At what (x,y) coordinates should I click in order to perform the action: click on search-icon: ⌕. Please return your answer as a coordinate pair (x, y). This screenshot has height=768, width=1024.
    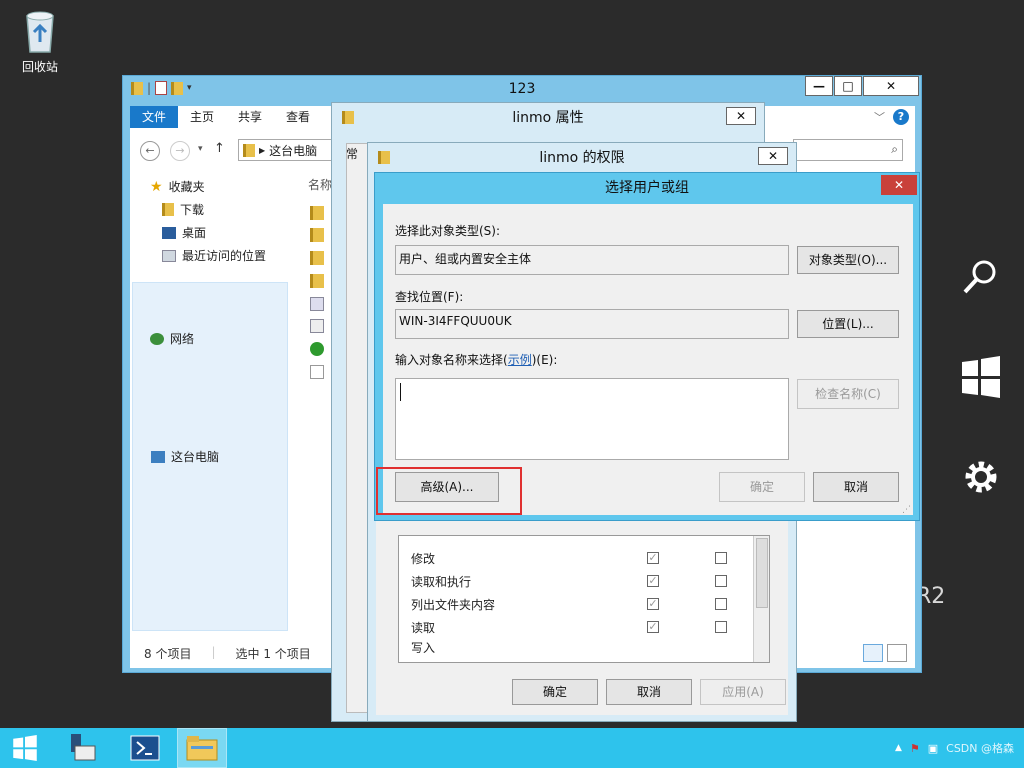
    Looking at the image, I should click on (894, 149).